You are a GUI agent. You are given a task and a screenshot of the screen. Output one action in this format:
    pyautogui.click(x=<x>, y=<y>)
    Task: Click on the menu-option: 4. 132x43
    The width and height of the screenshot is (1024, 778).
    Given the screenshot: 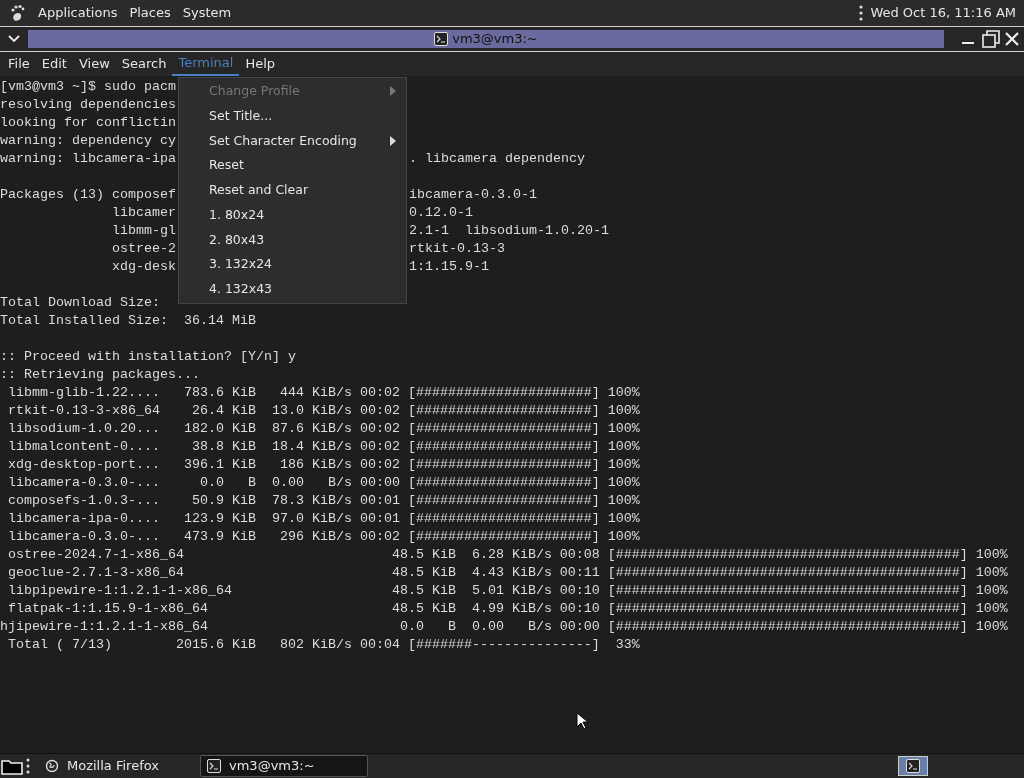 What is the action you would take?
    pyautogui.click(x=292, y=290)
    